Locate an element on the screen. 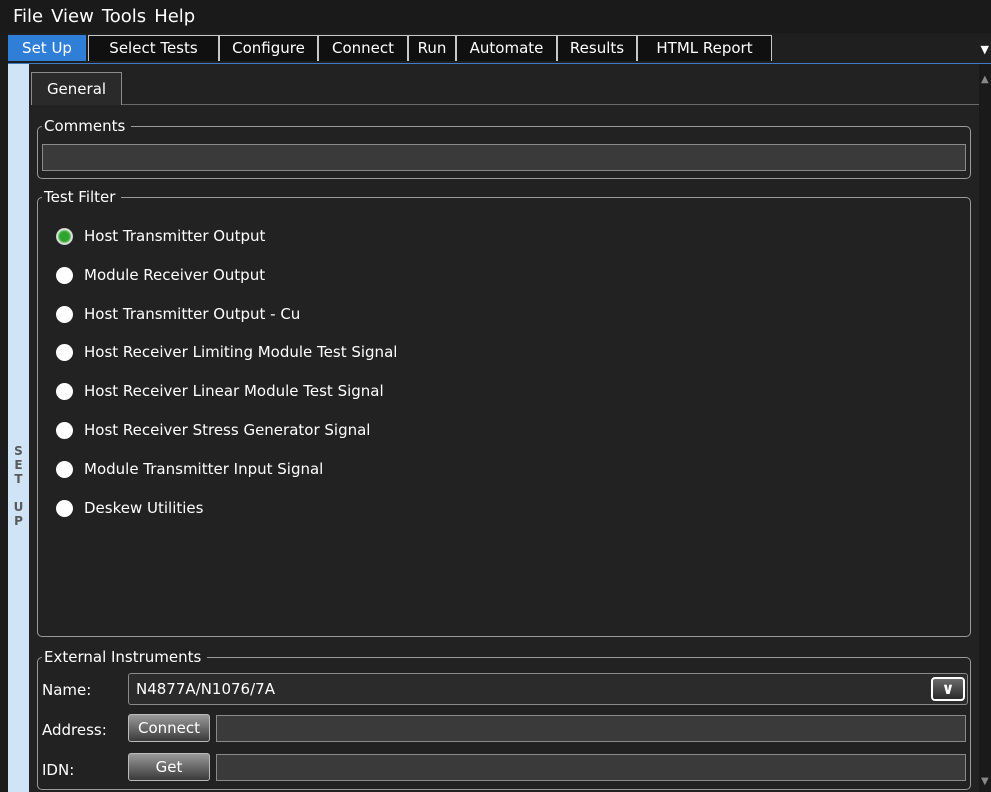 Image resolution: width=991 pixels, height=792 pixels. subtab-divider is located at coordinates (550, 104).